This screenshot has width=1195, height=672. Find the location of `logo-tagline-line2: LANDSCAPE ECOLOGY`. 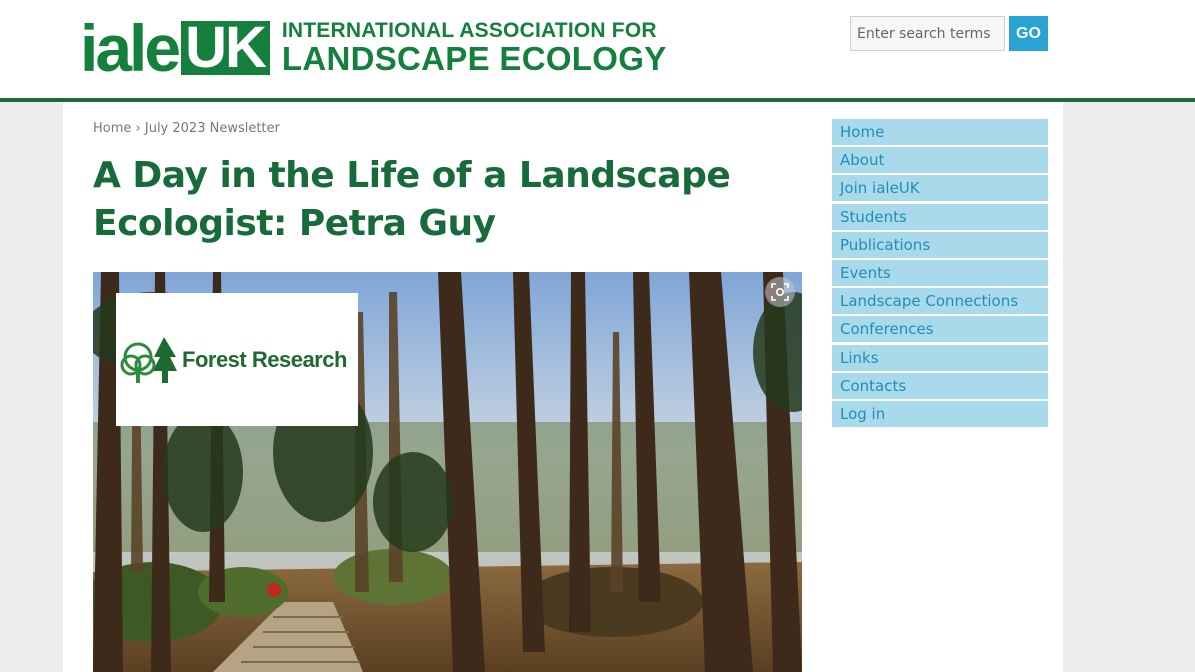

logo-tagline-line2: LANDSCAPE ECOLOGY is located at coordinates (474, 58).